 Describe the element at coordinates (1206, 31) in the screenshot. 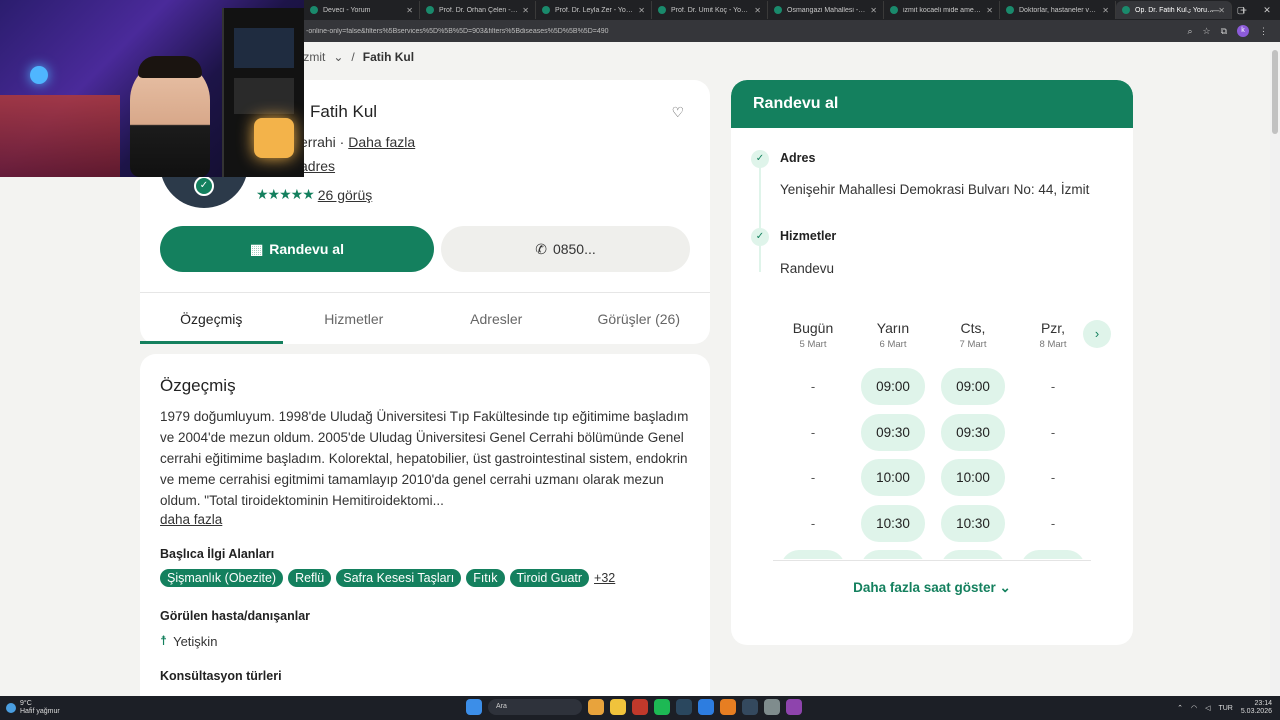

I see `bookmark-star-icon: ☆` at that location.